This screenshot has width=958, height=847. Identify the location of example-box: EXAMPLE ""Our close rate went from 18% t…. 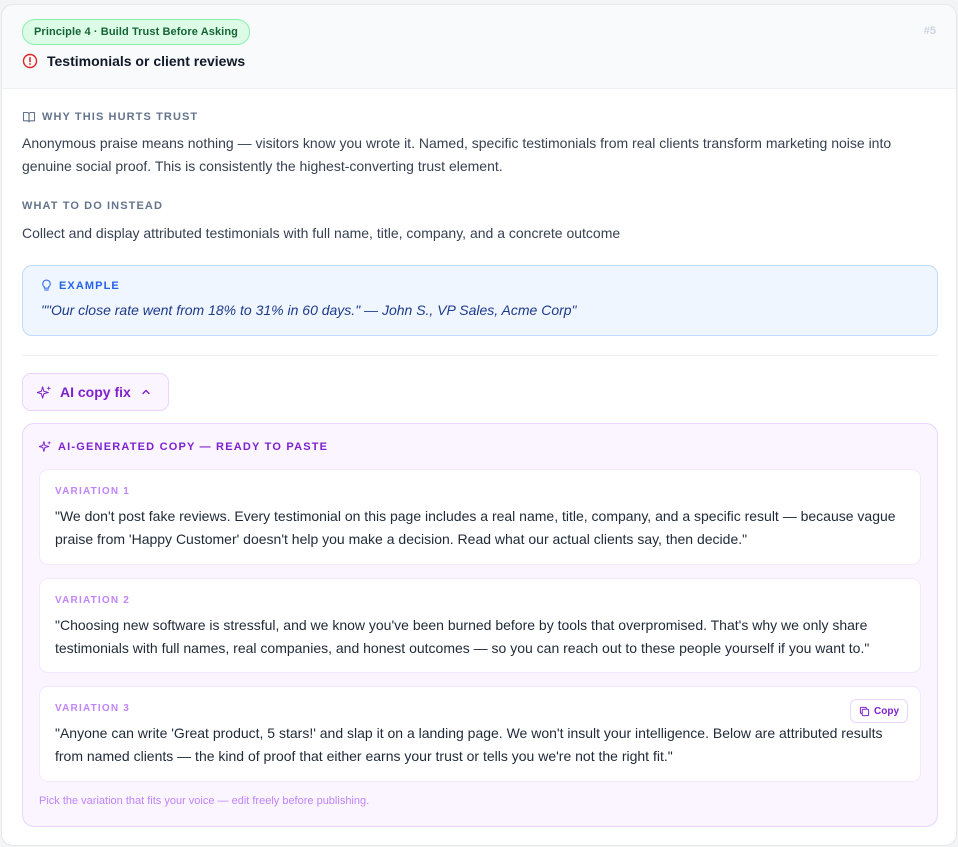
(480, 300).